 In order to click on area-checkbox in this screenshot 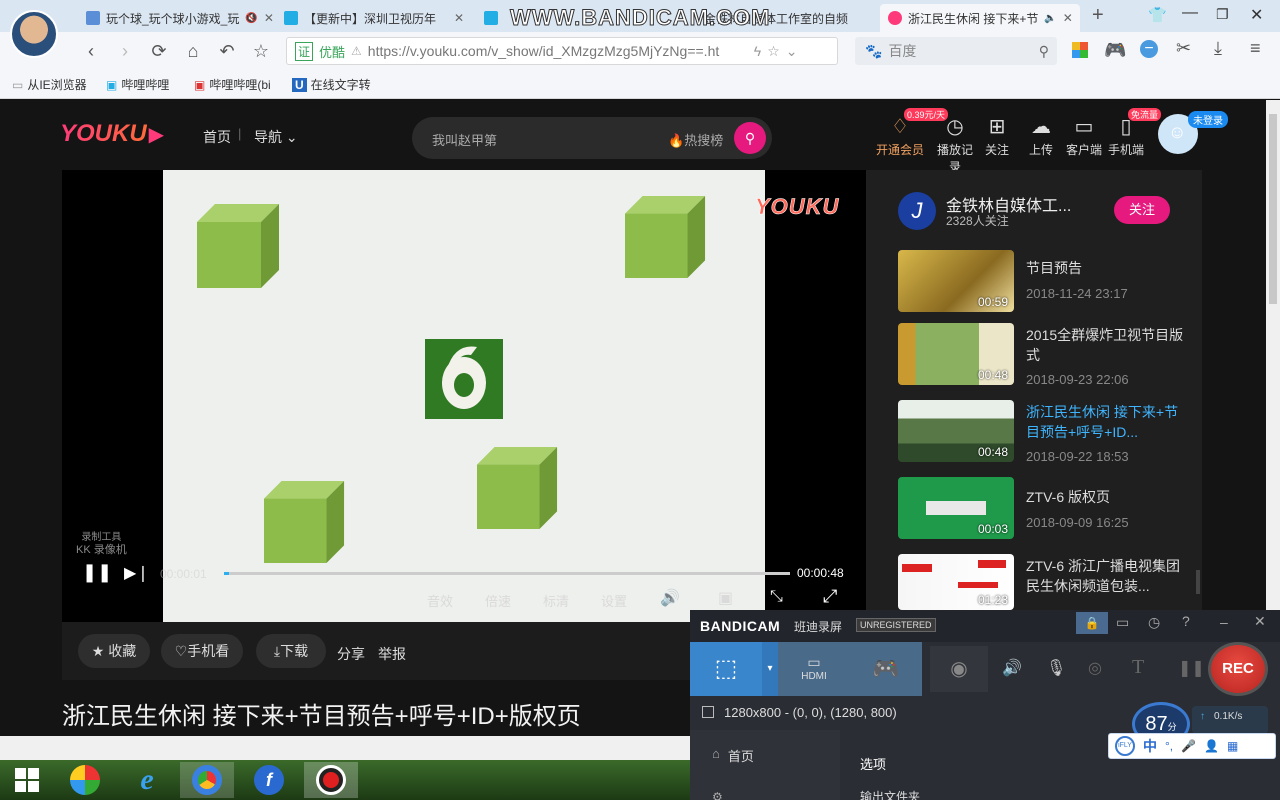, I will do `click(708, 712)`.